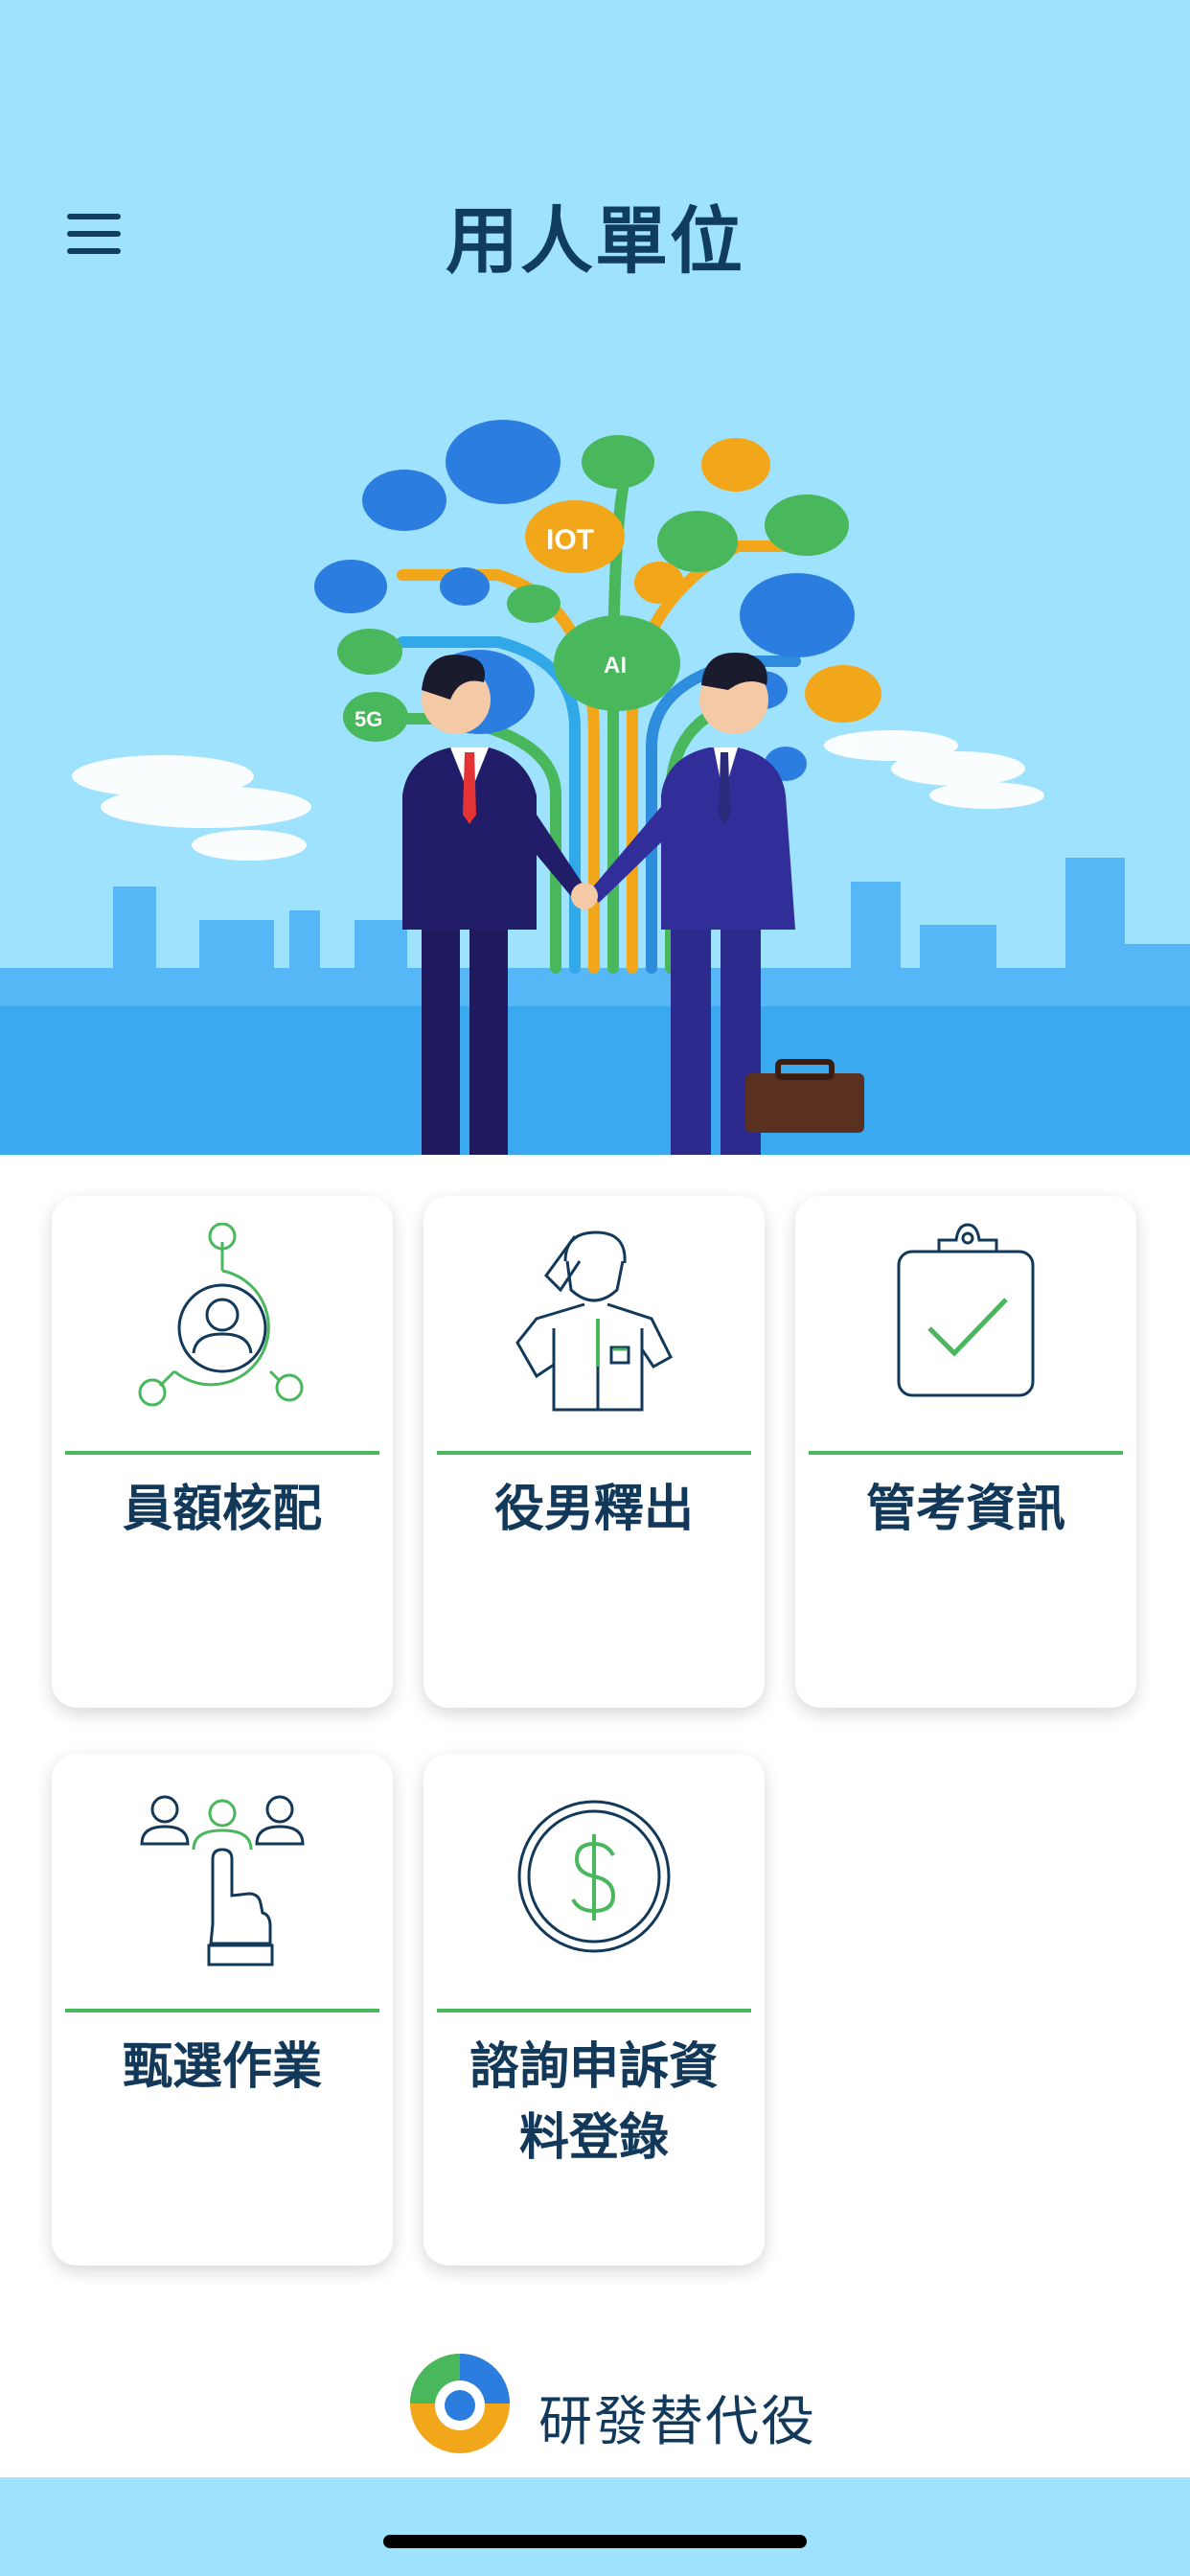  I want to click on tile-selection-operation: 甄選作業, so click(222, 2010).